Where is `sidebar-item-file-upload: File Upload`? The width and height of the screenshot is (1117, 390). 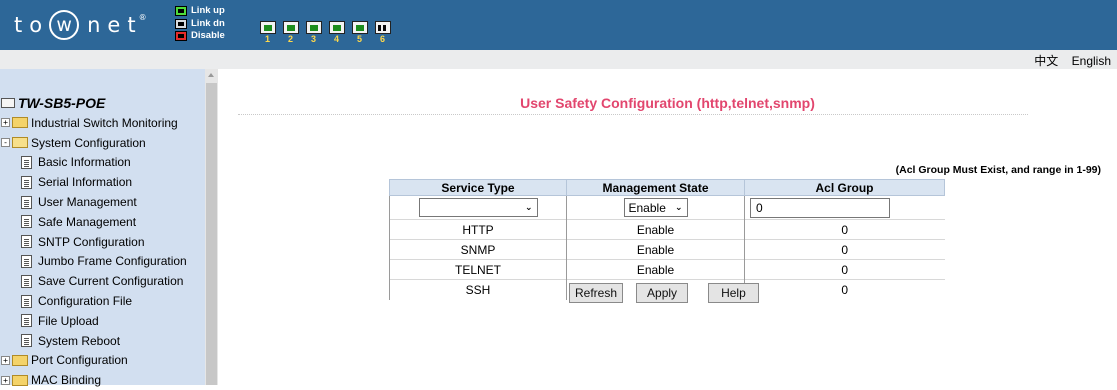 sidebar-item-file-upload: File Upload is located at coordinates (102, 321).